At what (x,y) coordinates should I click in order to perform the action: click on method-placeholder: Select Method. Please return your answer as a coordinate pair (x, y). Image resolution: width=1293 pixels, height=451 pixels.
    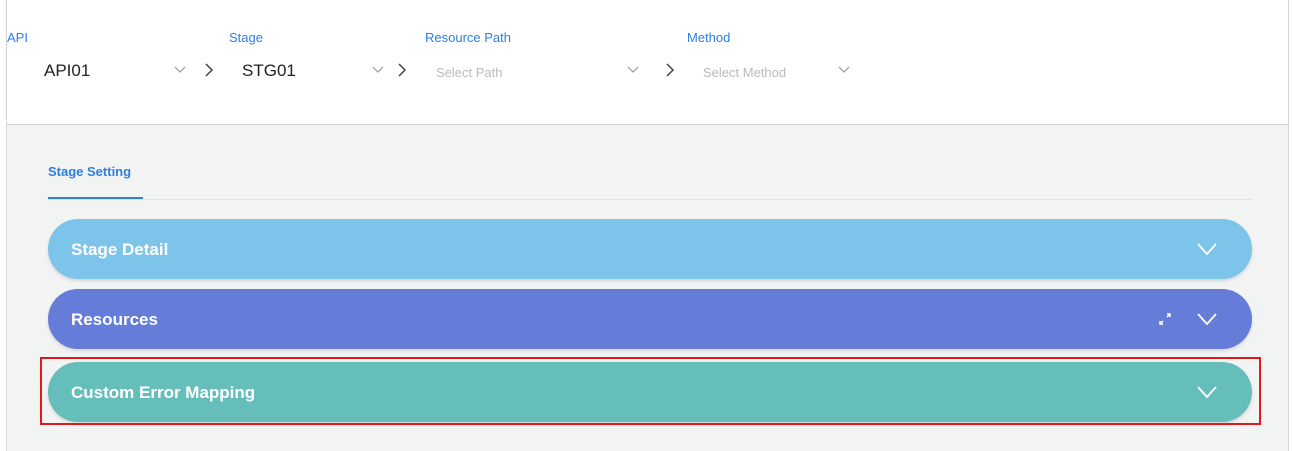
    Looking at the image, I should click on (745, 72).